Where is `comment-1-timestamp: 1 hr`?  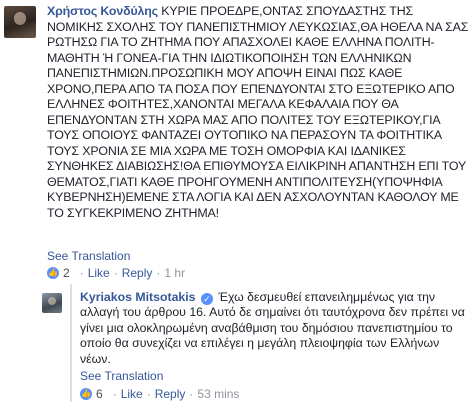 comment-1-timestamp: 1 hr is located at coordinates (174, 273).